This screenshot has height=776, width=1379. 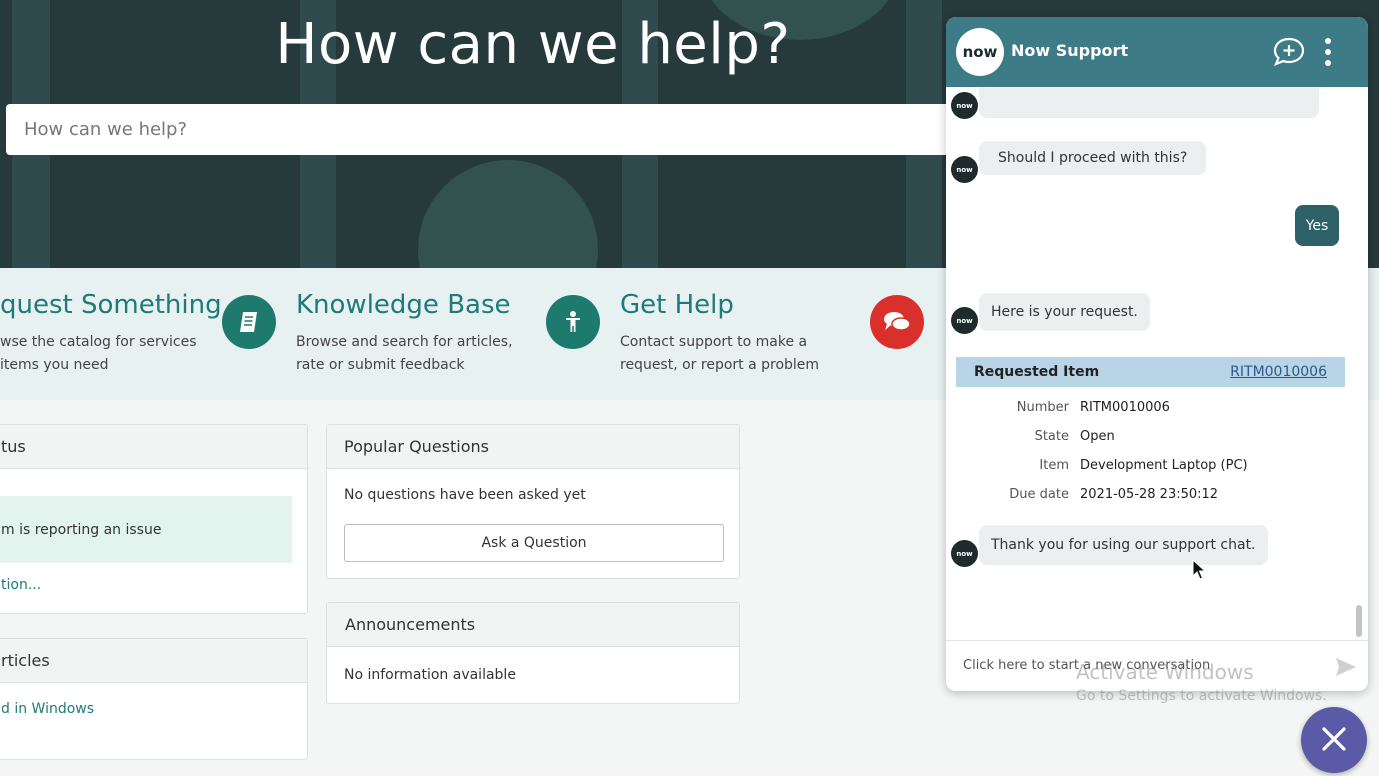 What do you see at coordinates (403, 305) in the screenshot?
I see `category-knowledge-title: Knowledge Base` at bounding box center [403, 305].